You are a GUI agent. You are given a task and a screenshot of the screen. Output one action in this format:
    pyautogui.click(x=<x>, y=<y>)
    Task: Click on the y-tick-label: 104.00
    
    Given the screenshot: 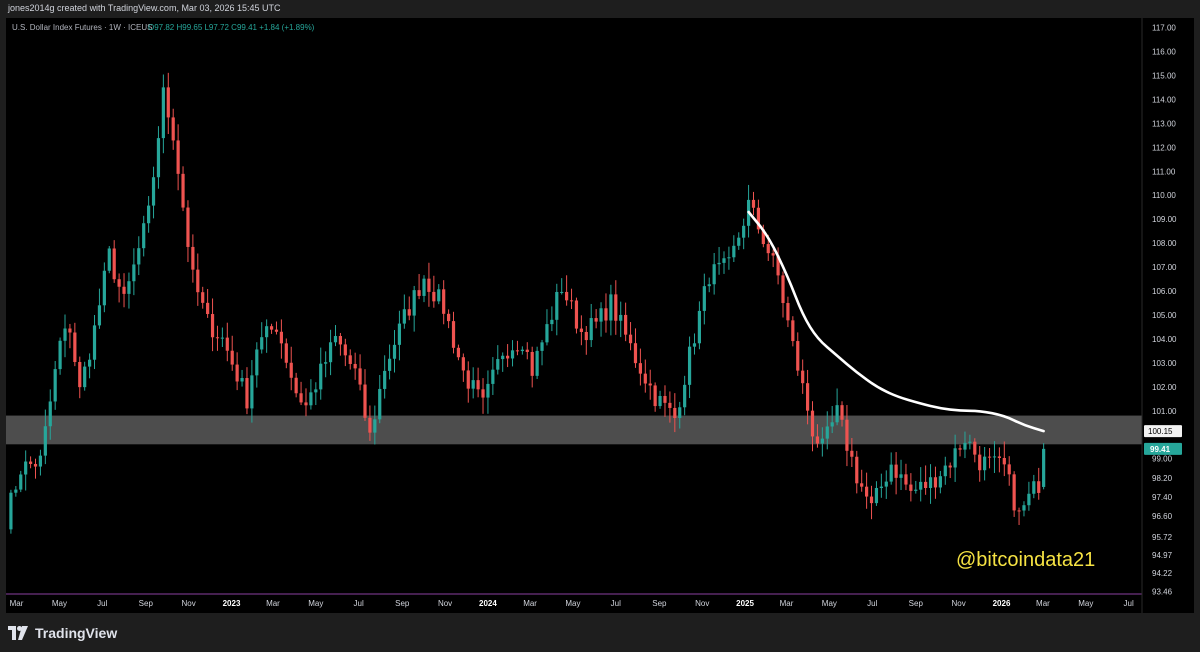 What is the action you would take?
    pyautogui.click(x=1164, y=339)
    